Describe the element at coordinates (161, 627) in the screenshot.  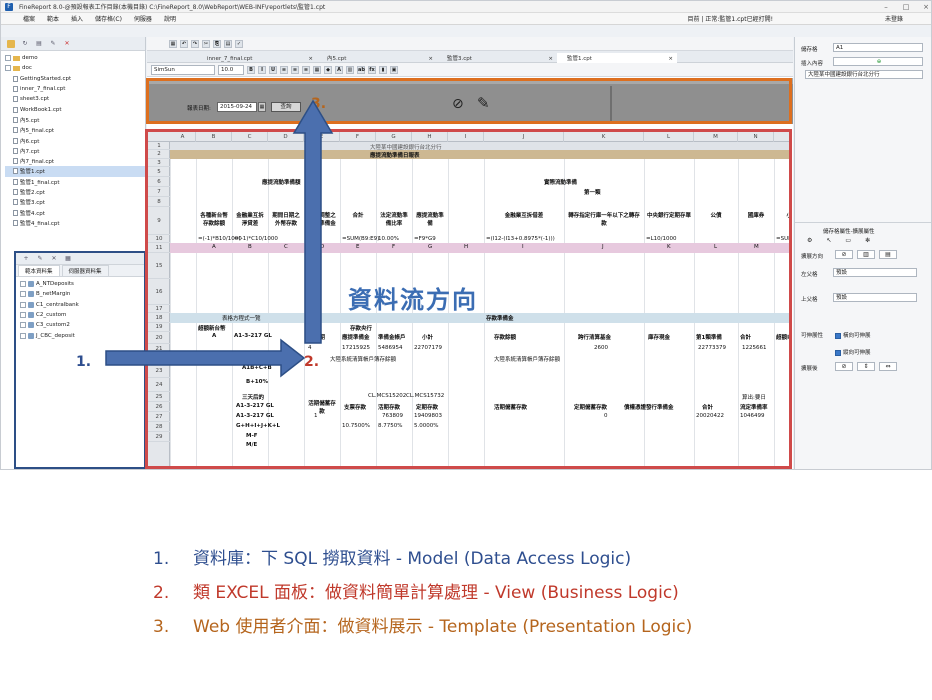
I see `legend-num: 3.` at that location.